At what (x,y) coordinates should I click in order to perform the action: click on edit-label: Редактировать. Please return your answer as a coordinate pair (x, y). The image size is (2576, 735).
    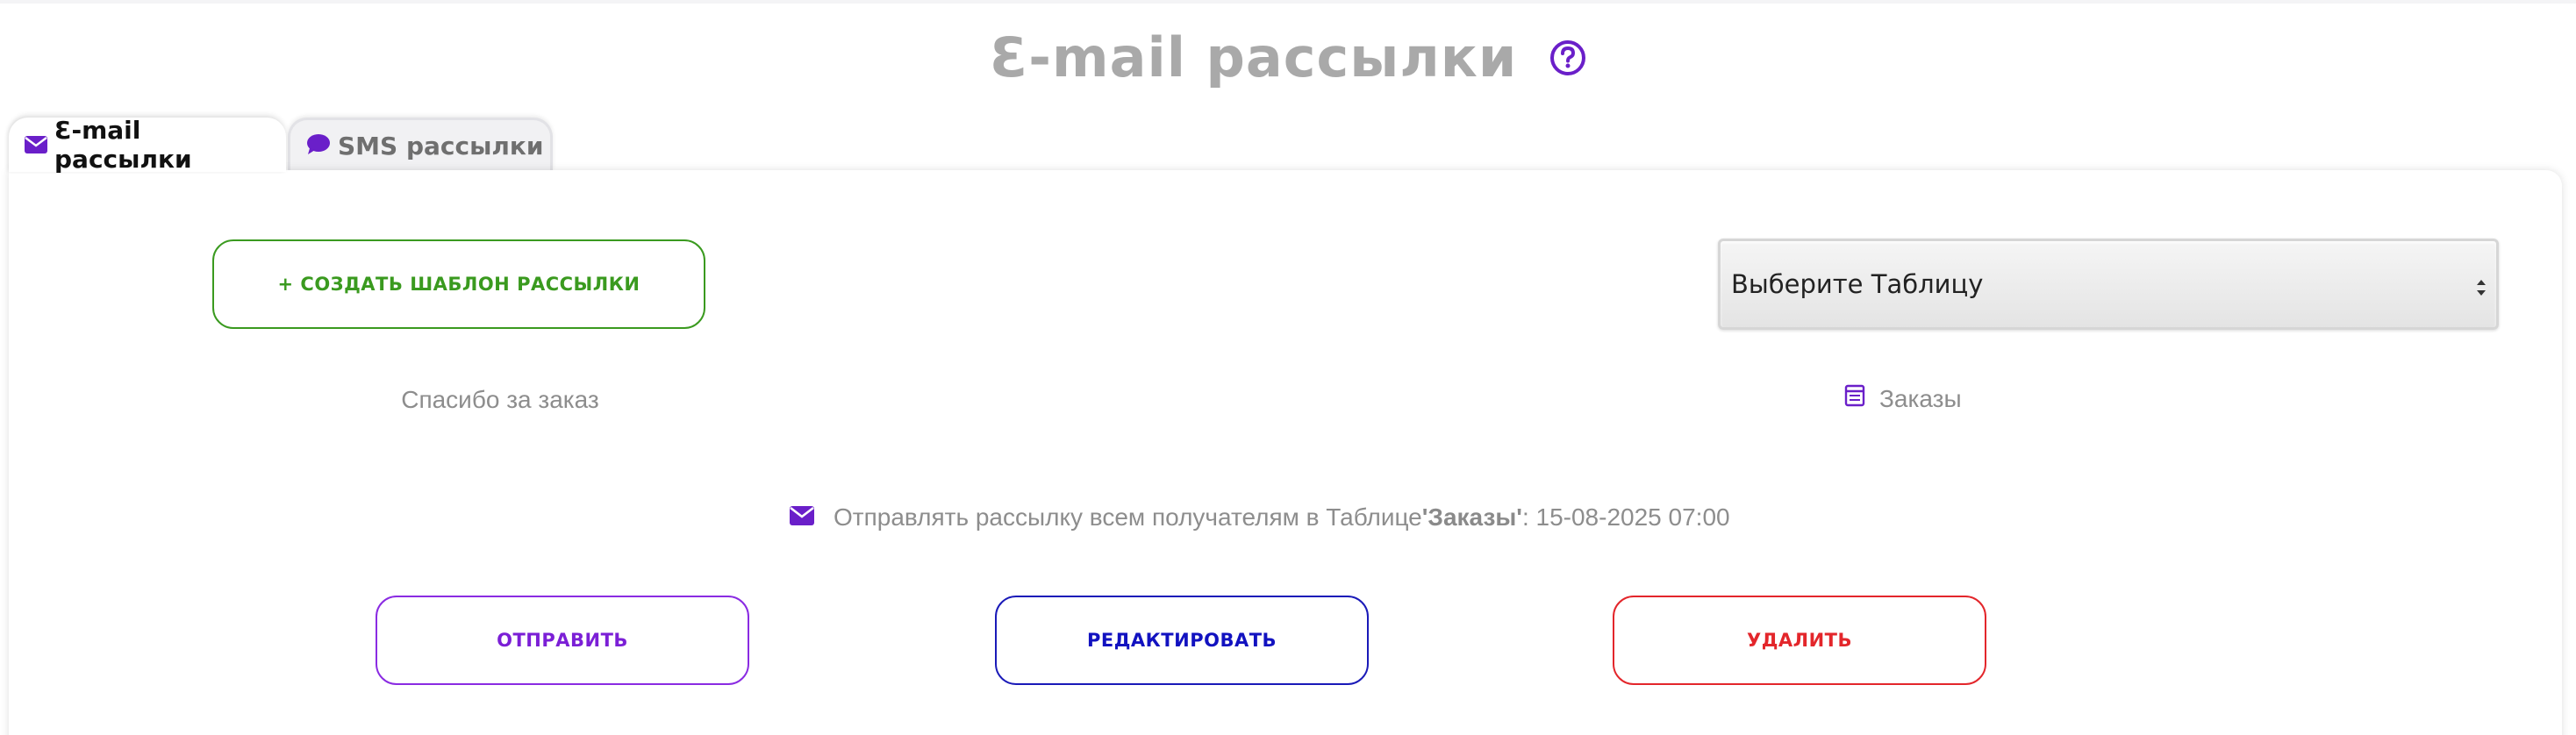
    Looking at the image, I should click on (1181, 640).